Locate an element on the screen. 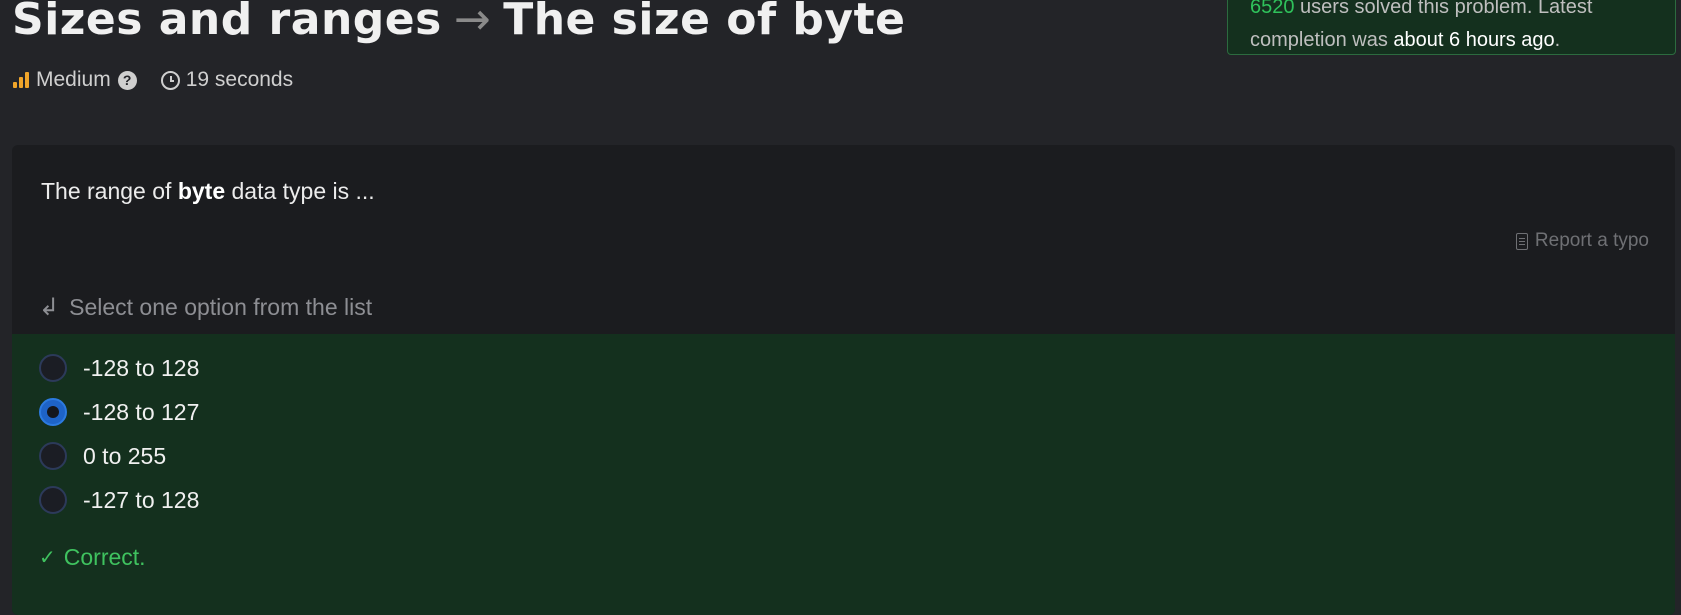  option-label: -128 to 127 is located at coordinates (141, 411).